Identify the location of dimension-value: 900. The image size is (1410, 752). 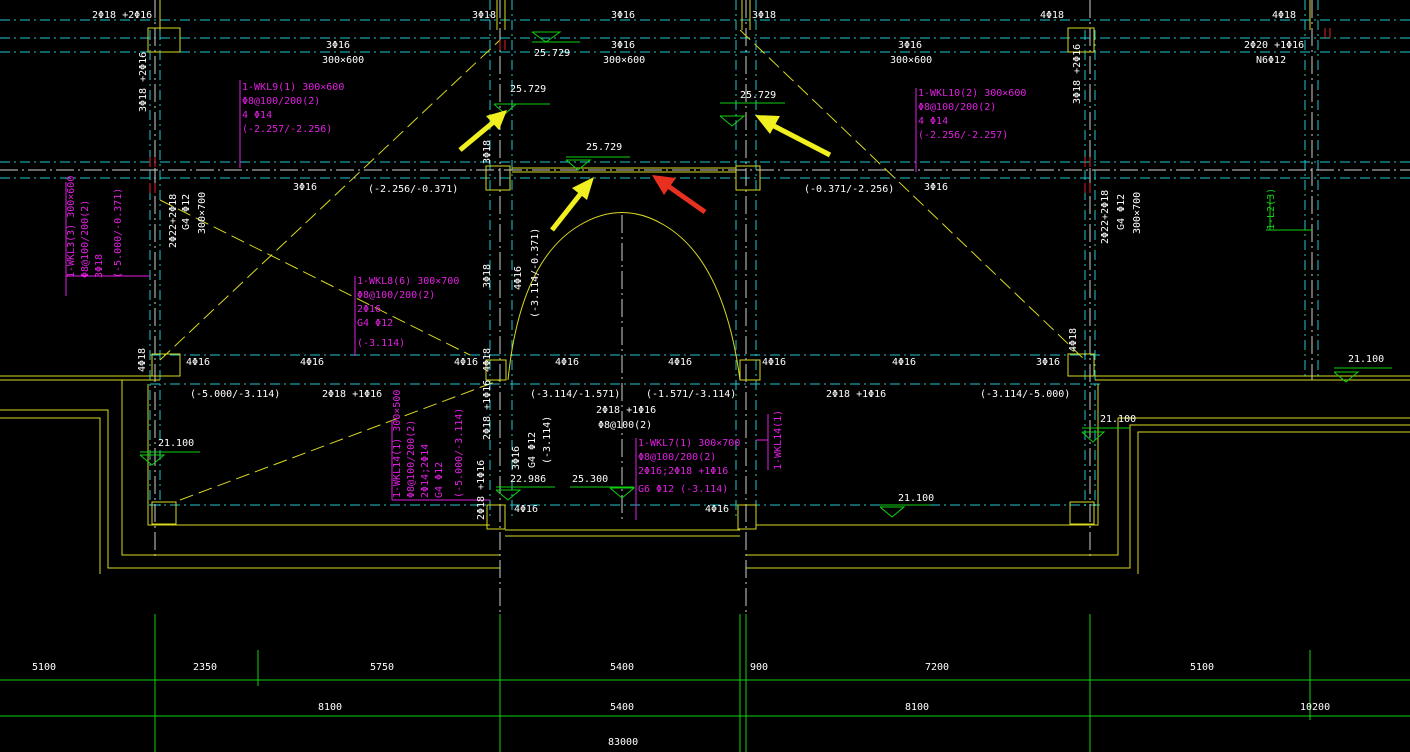
(759, 667).